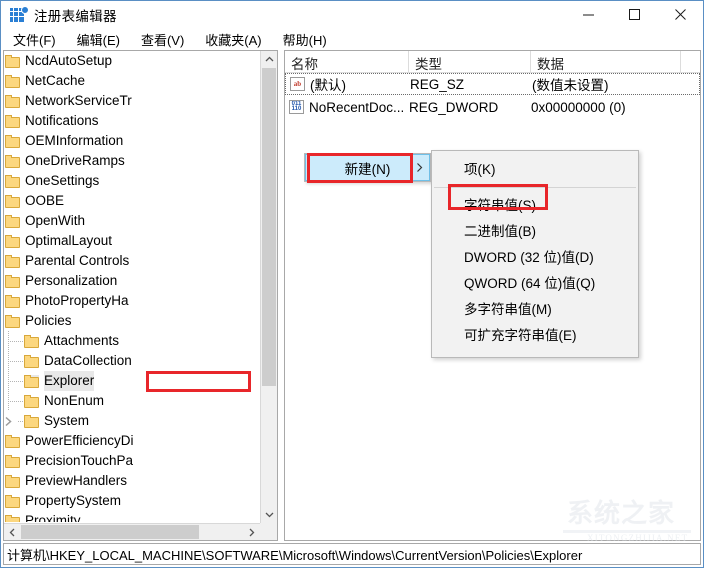 This screenshot has height=568, width=704. Describe the element at coordinates (535, 170) in the screenshot. I see `submenu-item-0: 项(K)` at that location.